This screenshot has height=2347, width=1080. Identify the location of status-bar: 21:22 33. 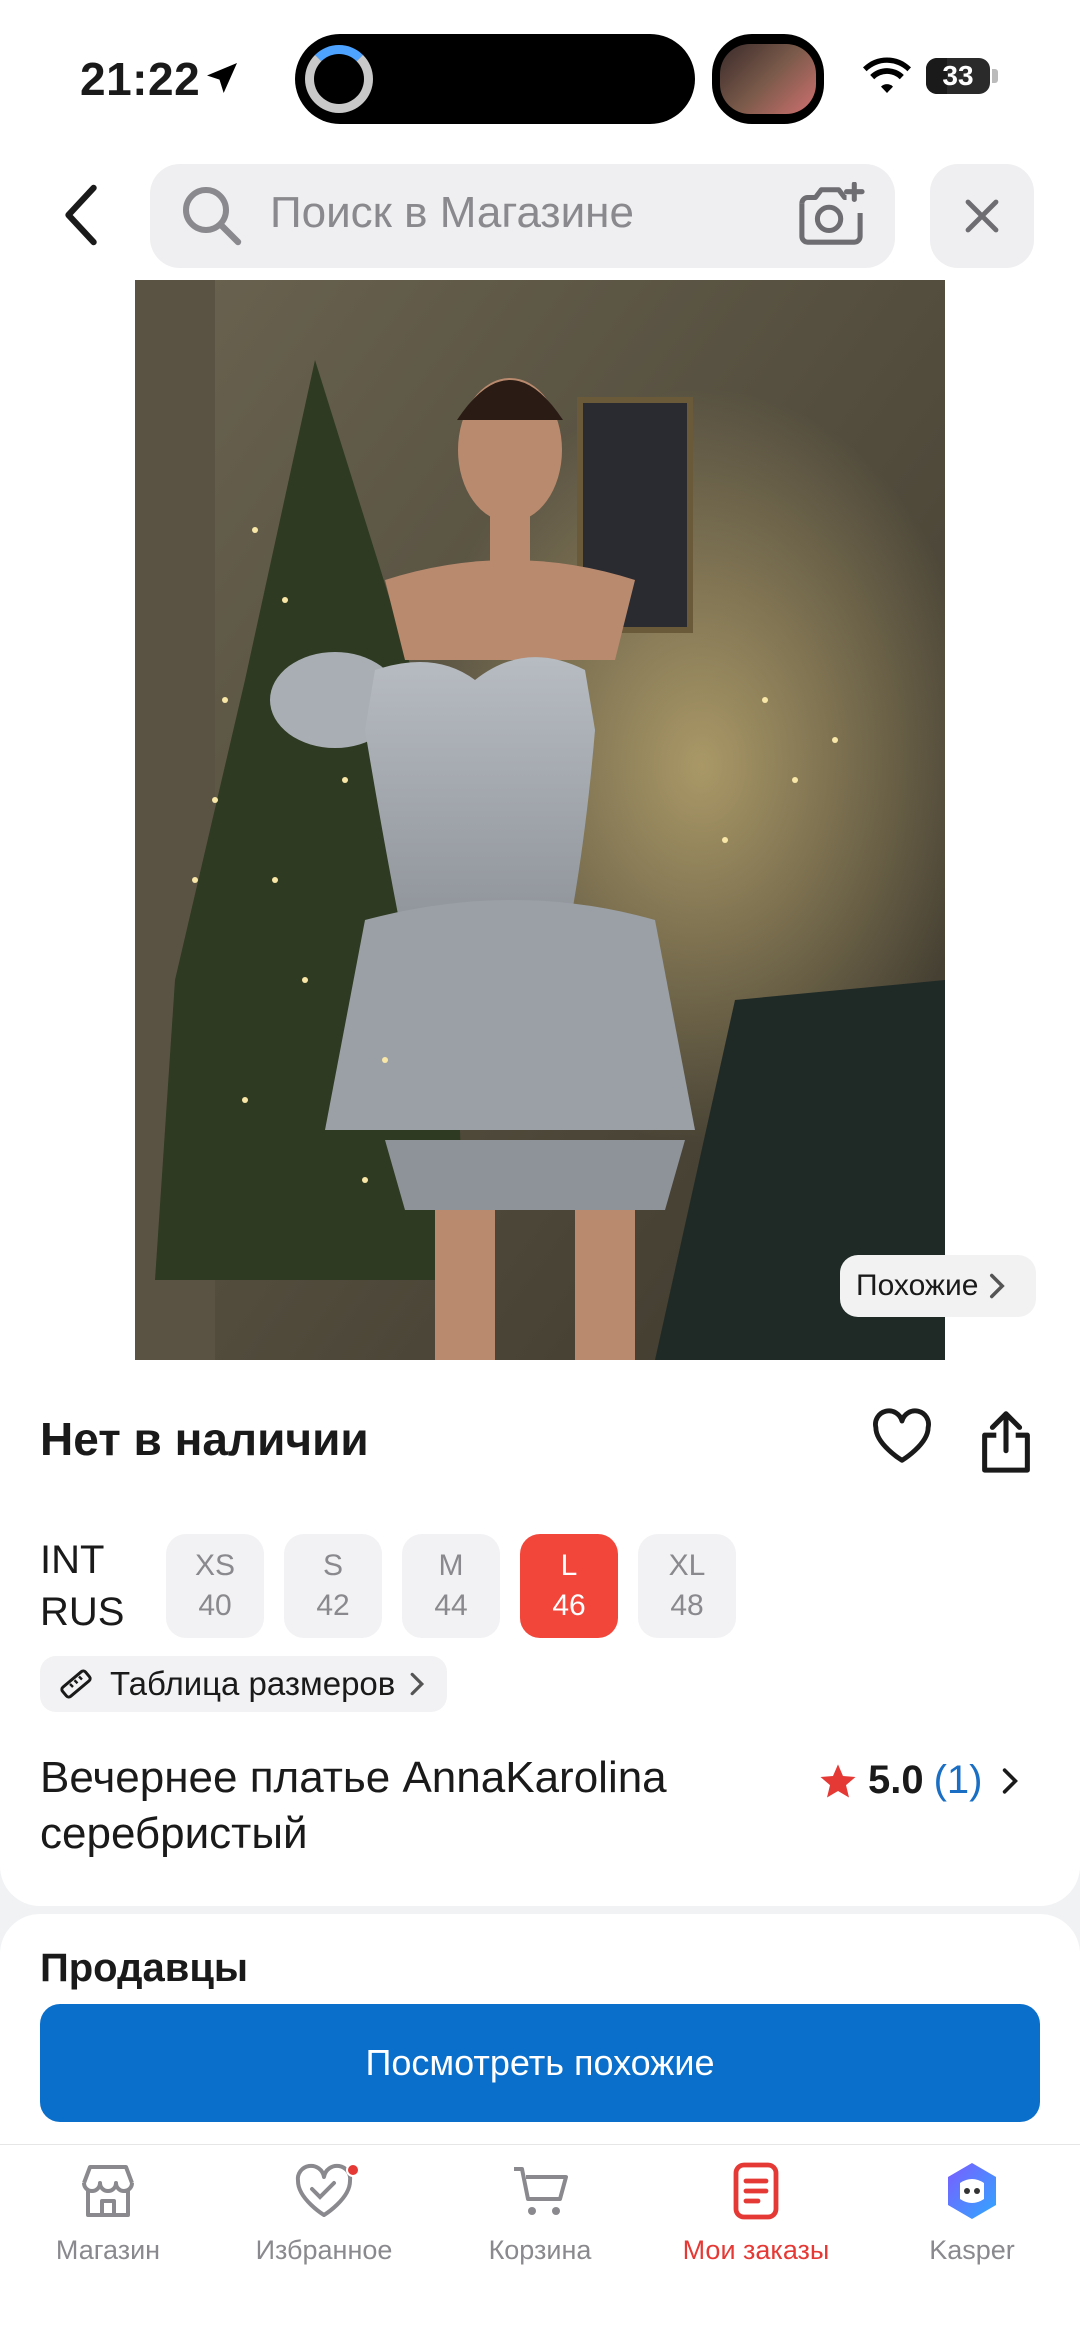
(540, 75).